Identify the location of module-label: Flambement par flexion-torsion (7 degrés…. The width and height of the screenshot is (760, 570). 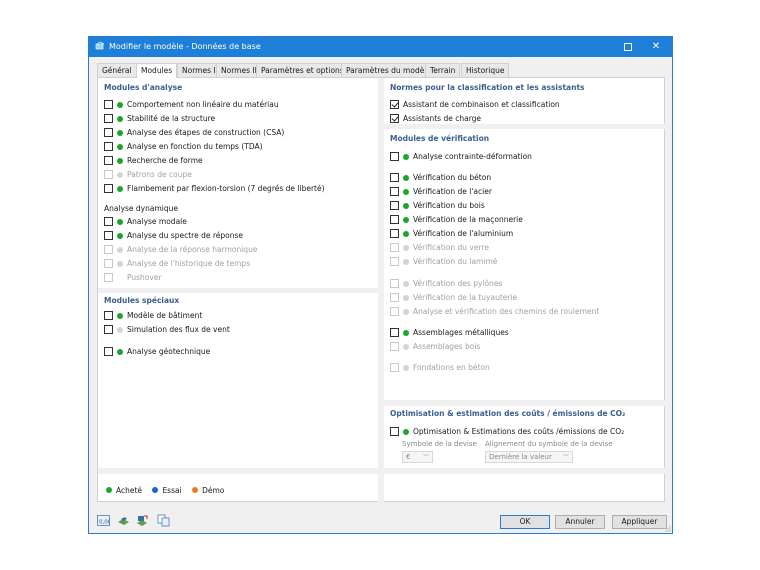
(226, 188).